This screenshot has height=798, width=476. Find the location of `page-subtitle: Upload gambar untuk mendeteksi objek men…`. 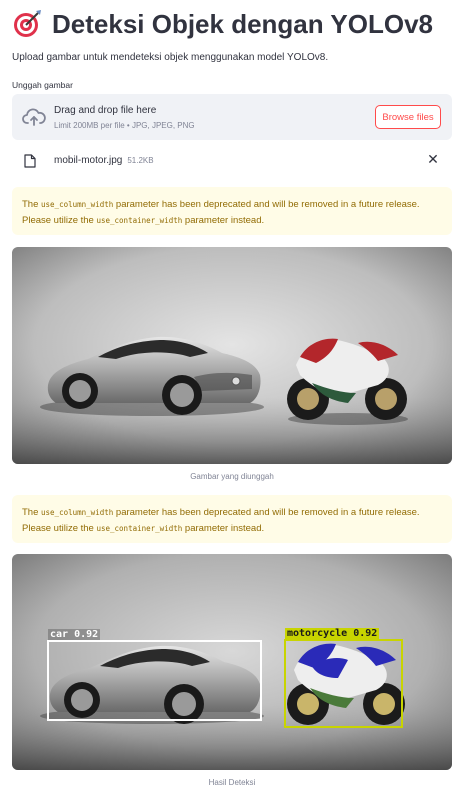

page-subtitle: Upload gambar untuk mendeteksi objek men… is located at coordinates (170, 57).